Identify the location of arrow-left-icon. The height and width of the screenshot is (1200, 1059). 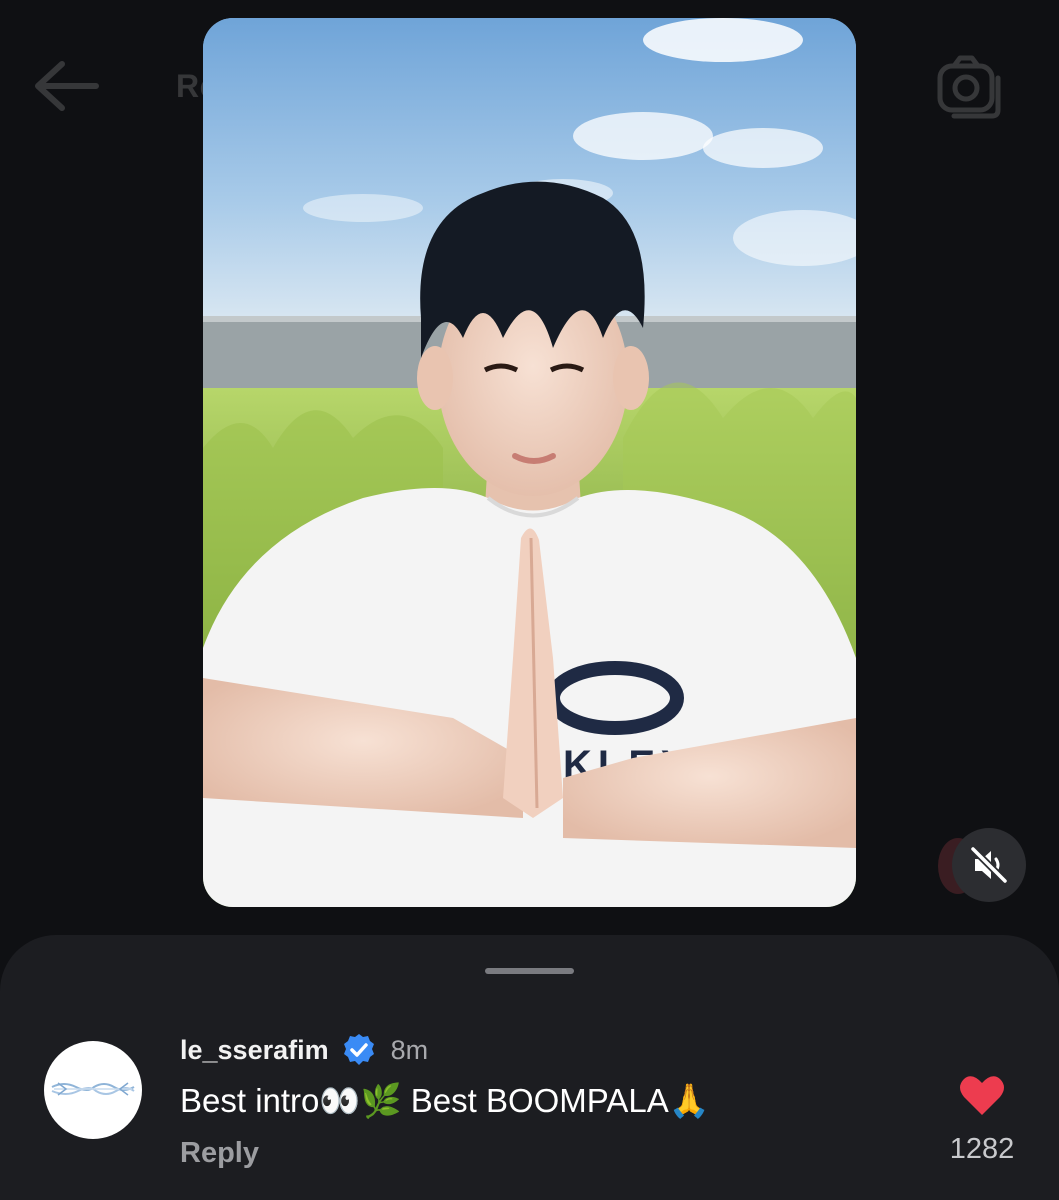
(67, 86).